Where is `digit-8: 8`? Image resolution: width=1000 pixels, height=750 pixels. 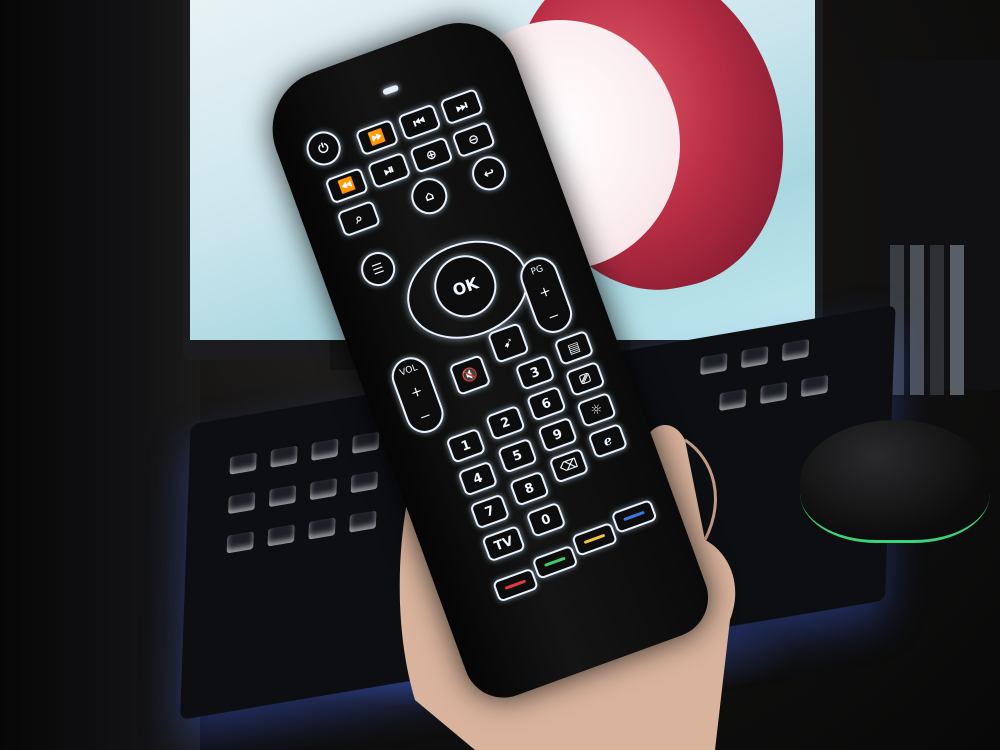 digit-8: 8 is located at coordinates (529, 488).